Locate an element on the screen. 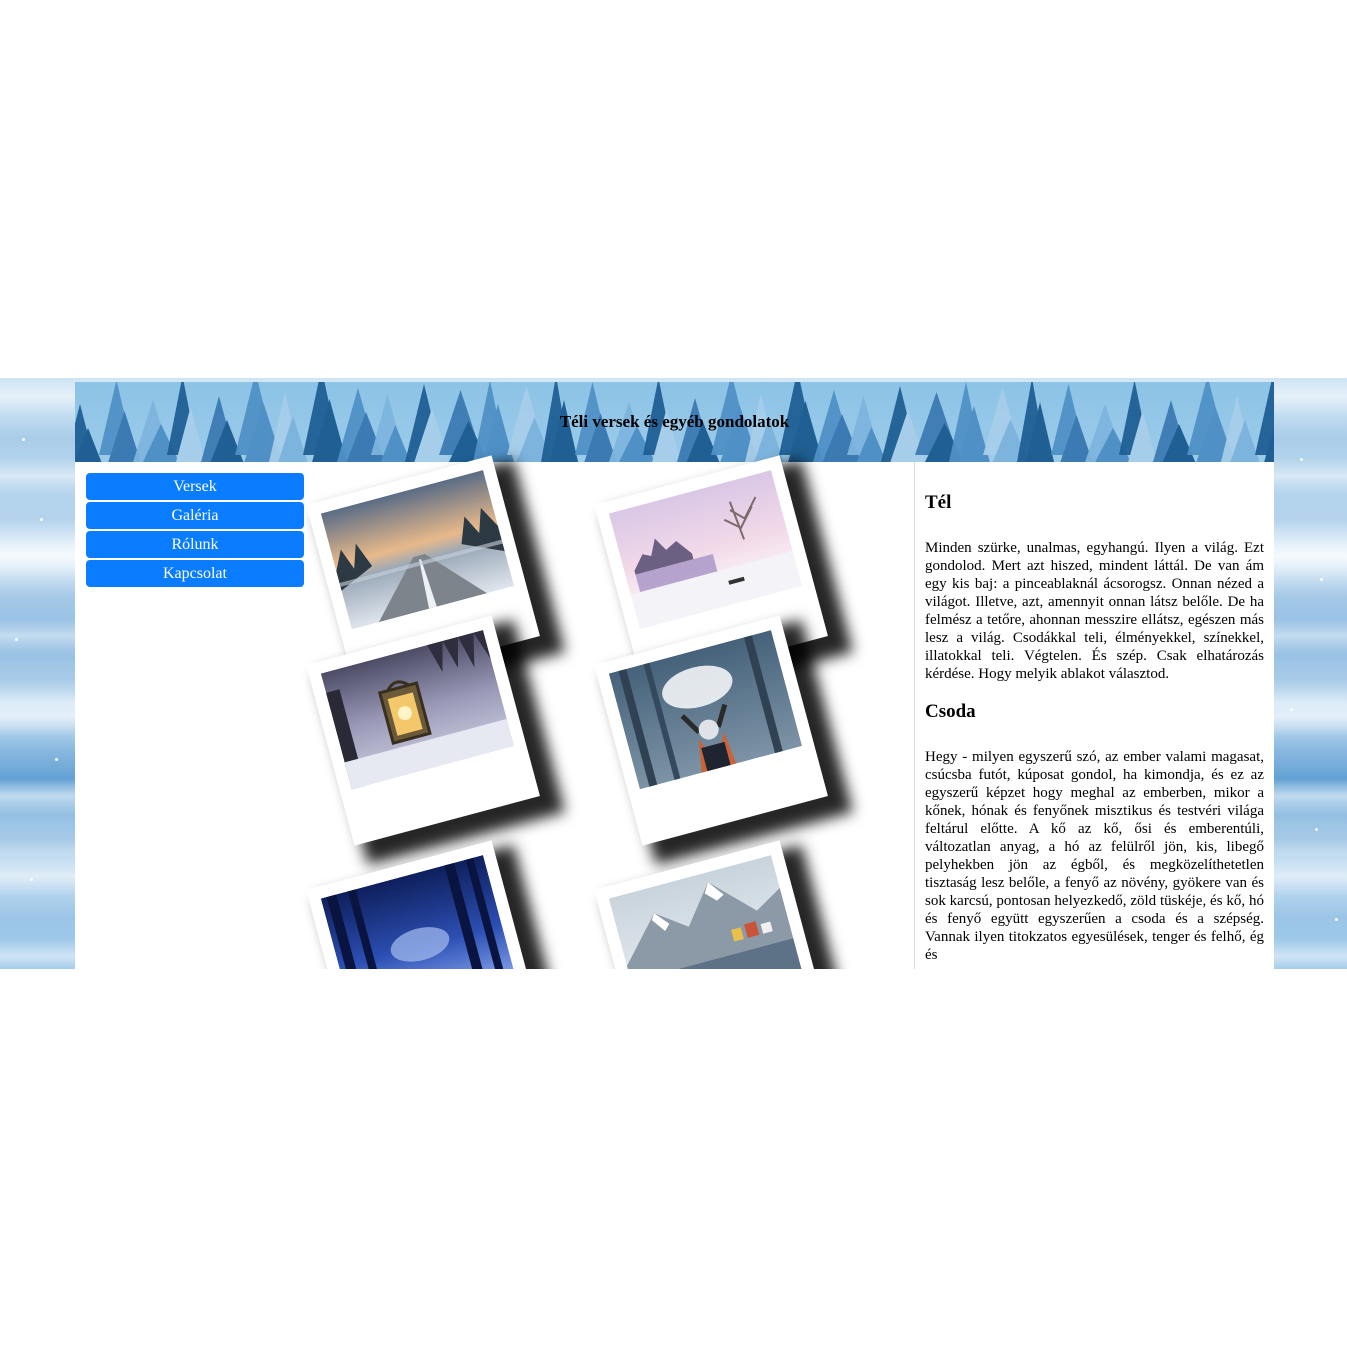 The width and height of the screenshot is (1347, 1347). snow-lantern-photo-icon is located at coordinates (417, 710).